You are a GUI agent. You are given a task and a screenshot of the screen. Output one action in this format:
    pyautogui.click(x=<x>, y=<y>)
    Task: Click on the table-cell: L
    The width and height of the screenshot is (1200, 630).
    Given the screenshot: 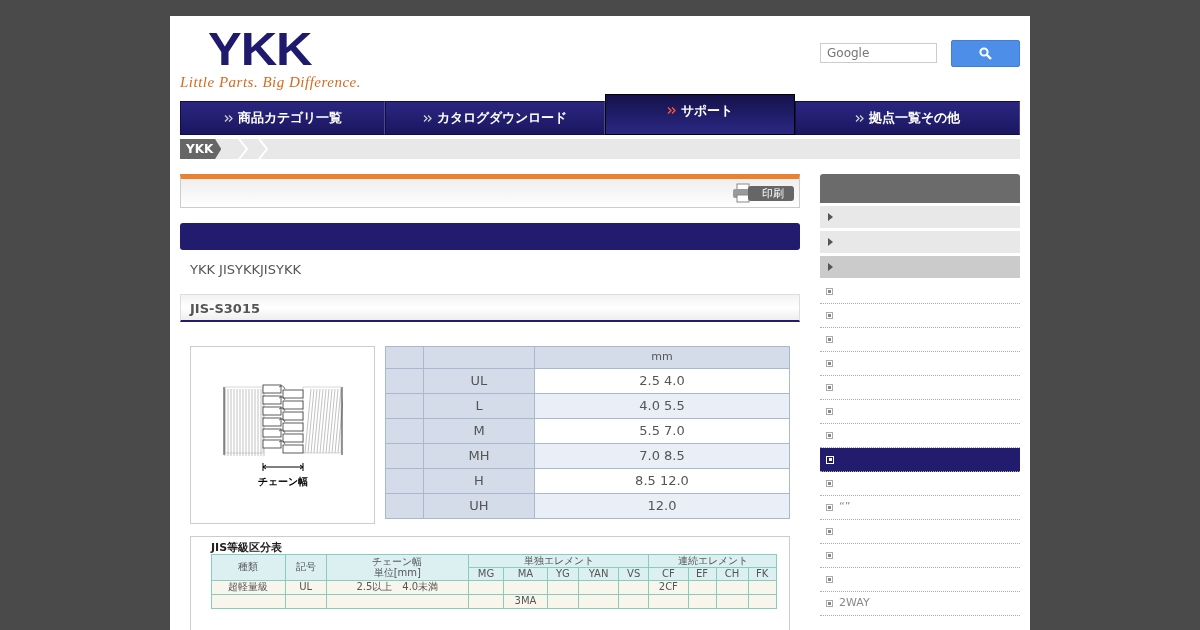 What is the action you would take?
    pyautogui.click(x=479, y=405)
    